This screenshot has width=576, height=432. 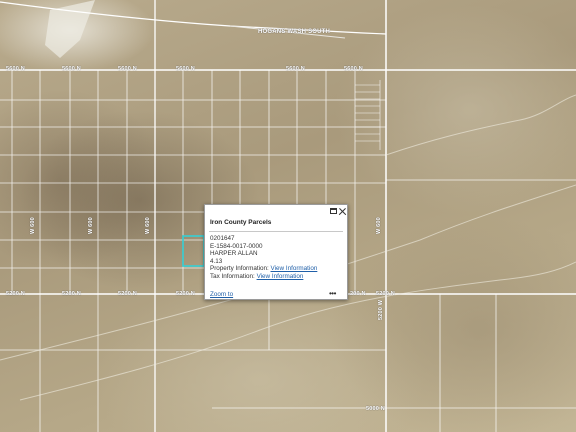 I want to click on zoom-to-link: Zoom to, so click(x=221, y=294).